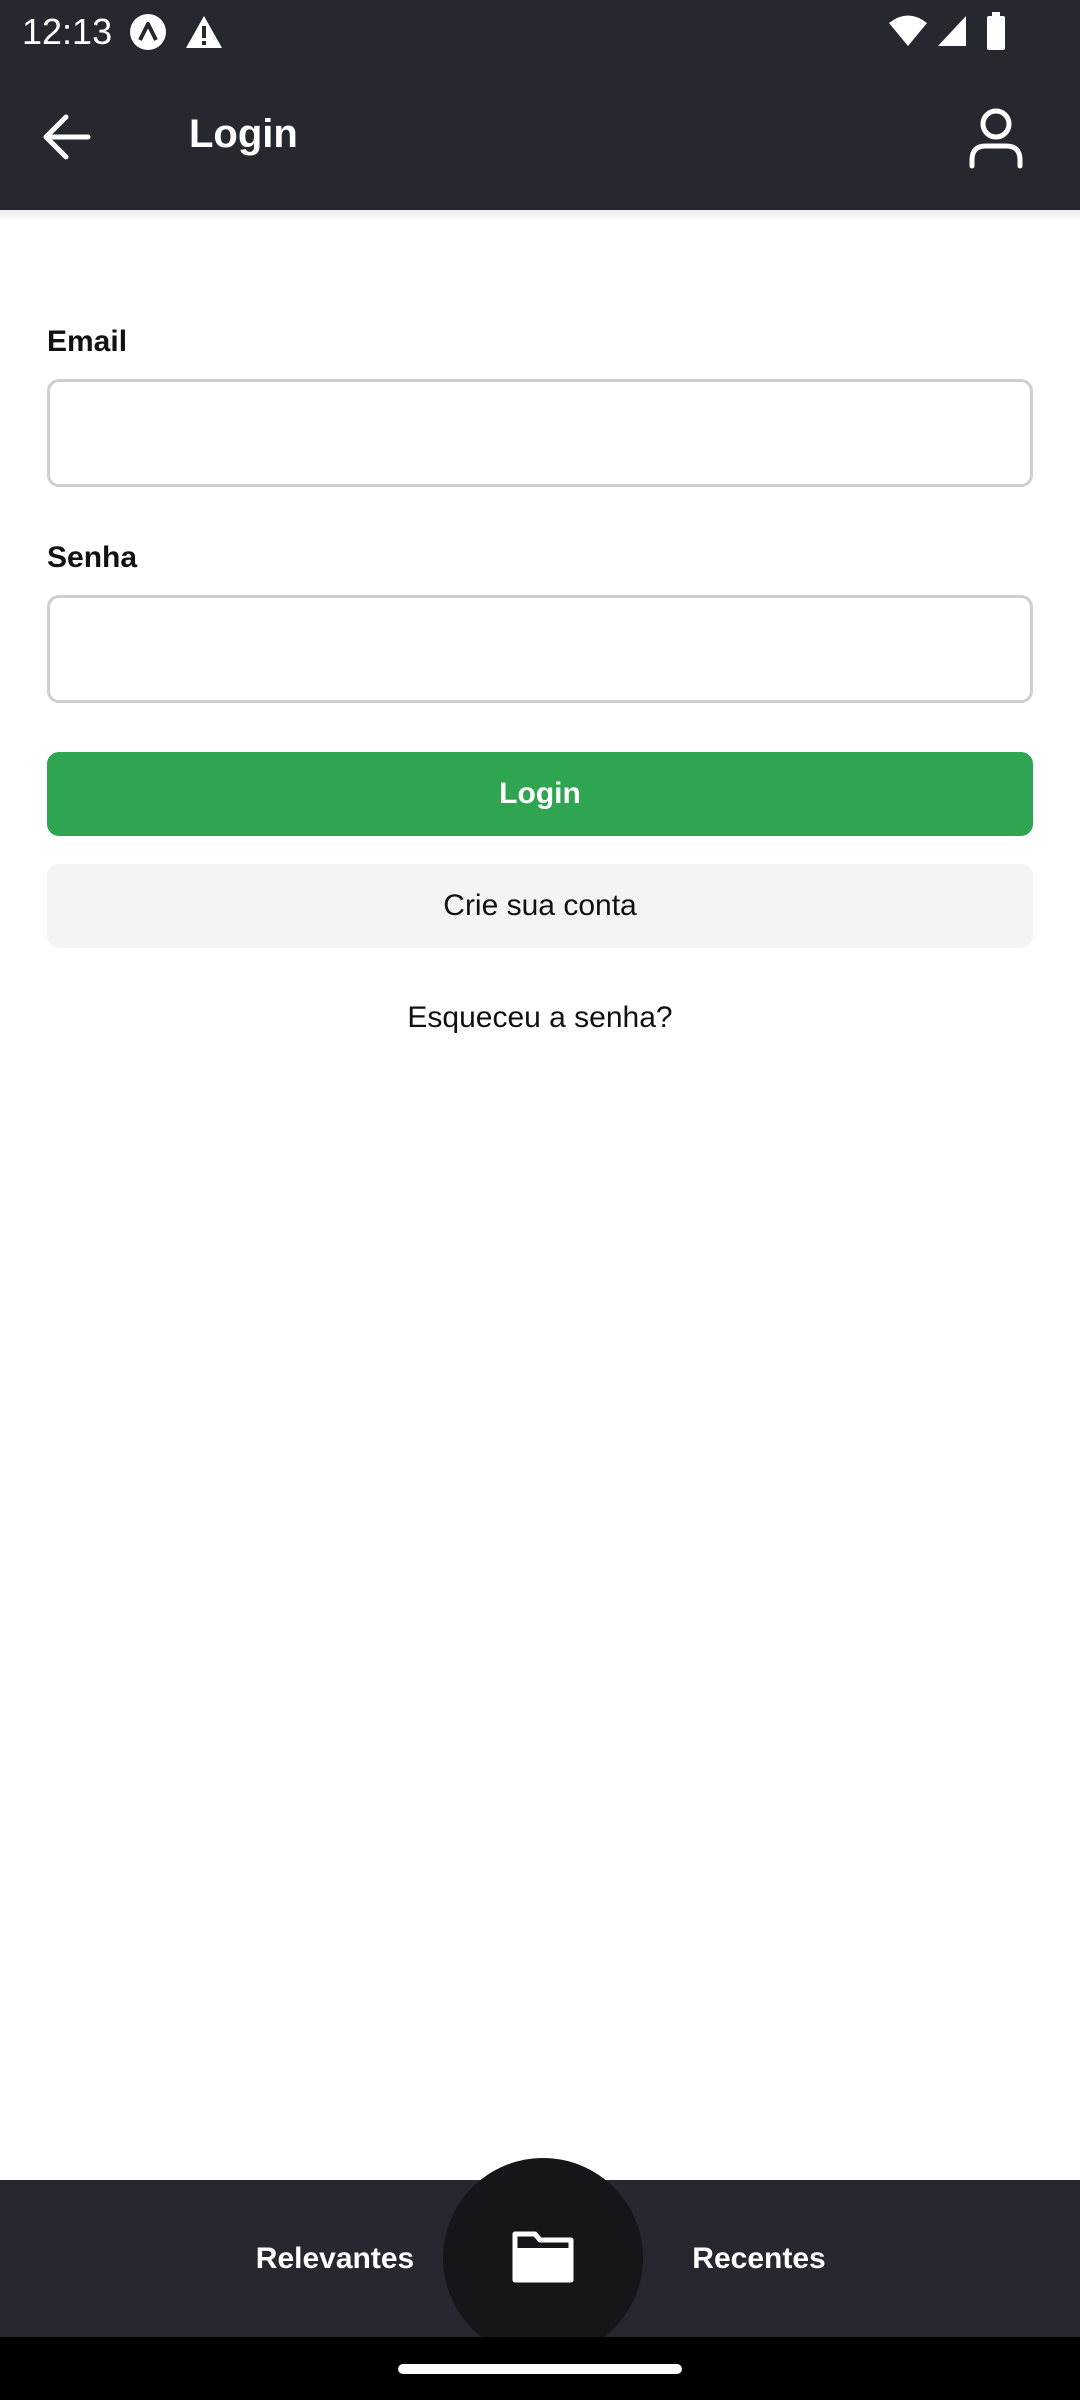  Describe the element at coordinates (67, 31) in the screenshot. I see `status-time: 12:13` at that location.